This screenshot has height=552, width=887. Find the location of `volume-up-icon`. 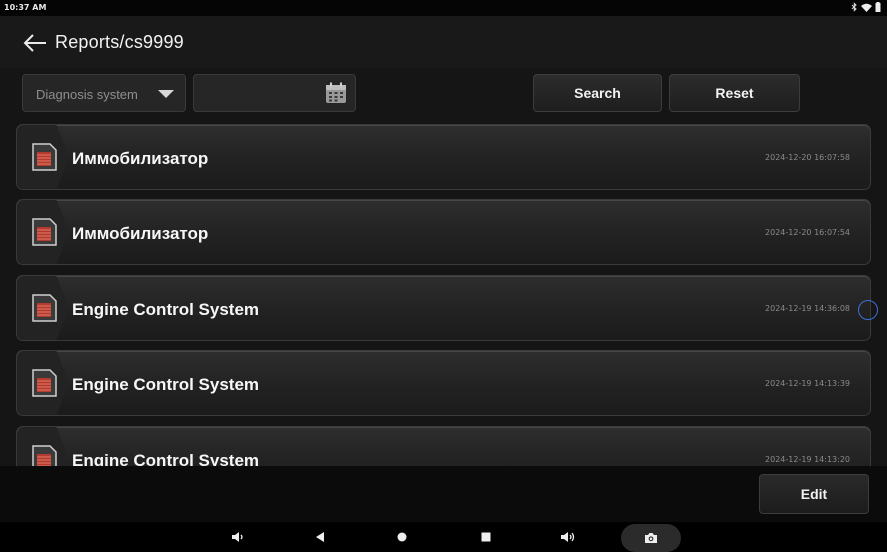

volume-up-icon is located at coordinates (568, 537).